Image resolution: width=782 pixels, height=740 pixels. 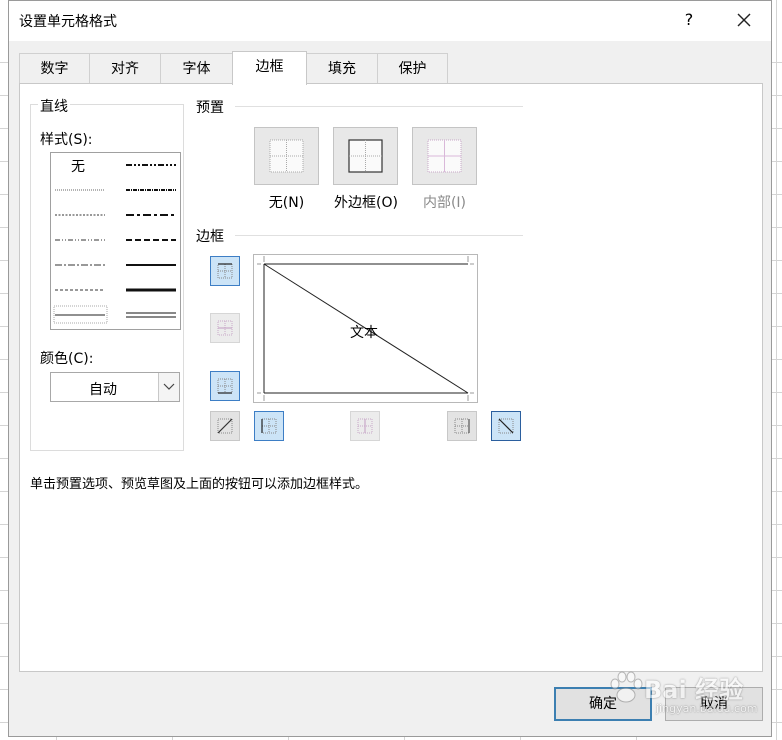 What do you see at coordinates (196, 68) in the screenshot?
I see `tab-font: 字体` at bounding box center [196, 68].